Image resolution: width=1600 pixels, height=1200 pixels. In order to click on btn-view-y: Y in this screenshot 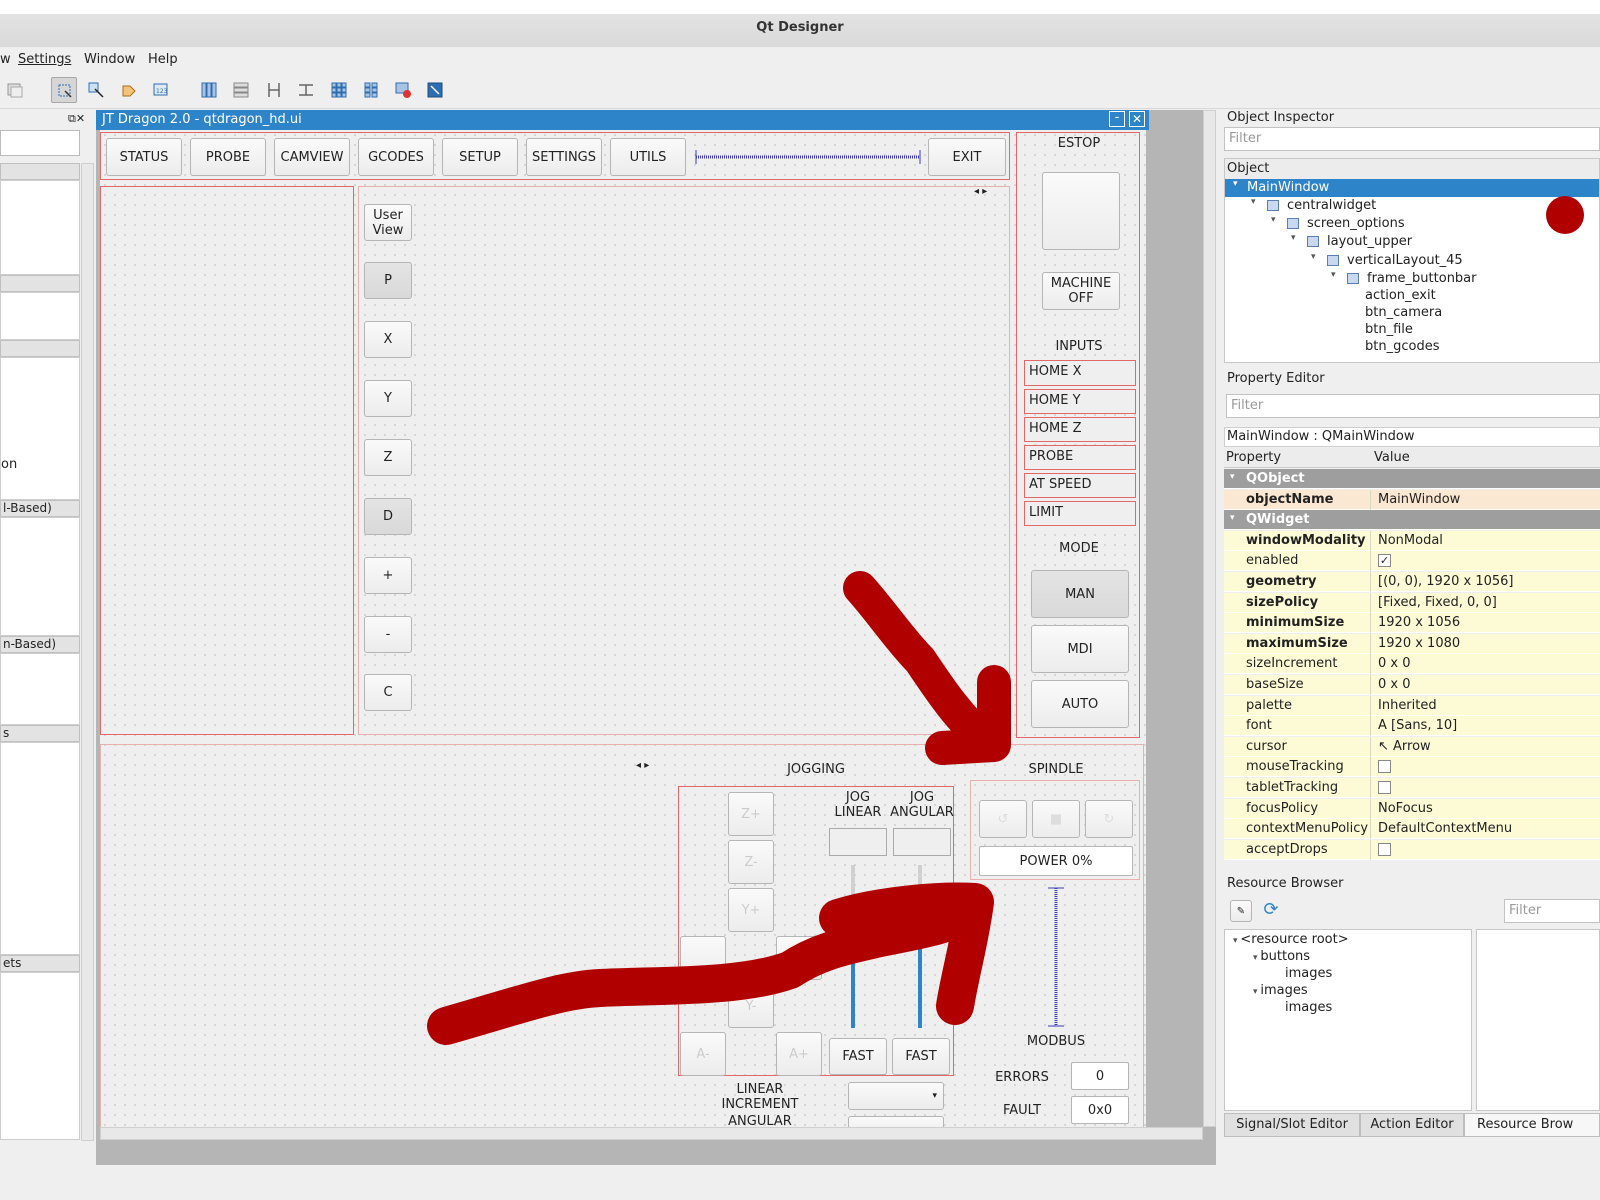, I will do `click(388, 398)`.